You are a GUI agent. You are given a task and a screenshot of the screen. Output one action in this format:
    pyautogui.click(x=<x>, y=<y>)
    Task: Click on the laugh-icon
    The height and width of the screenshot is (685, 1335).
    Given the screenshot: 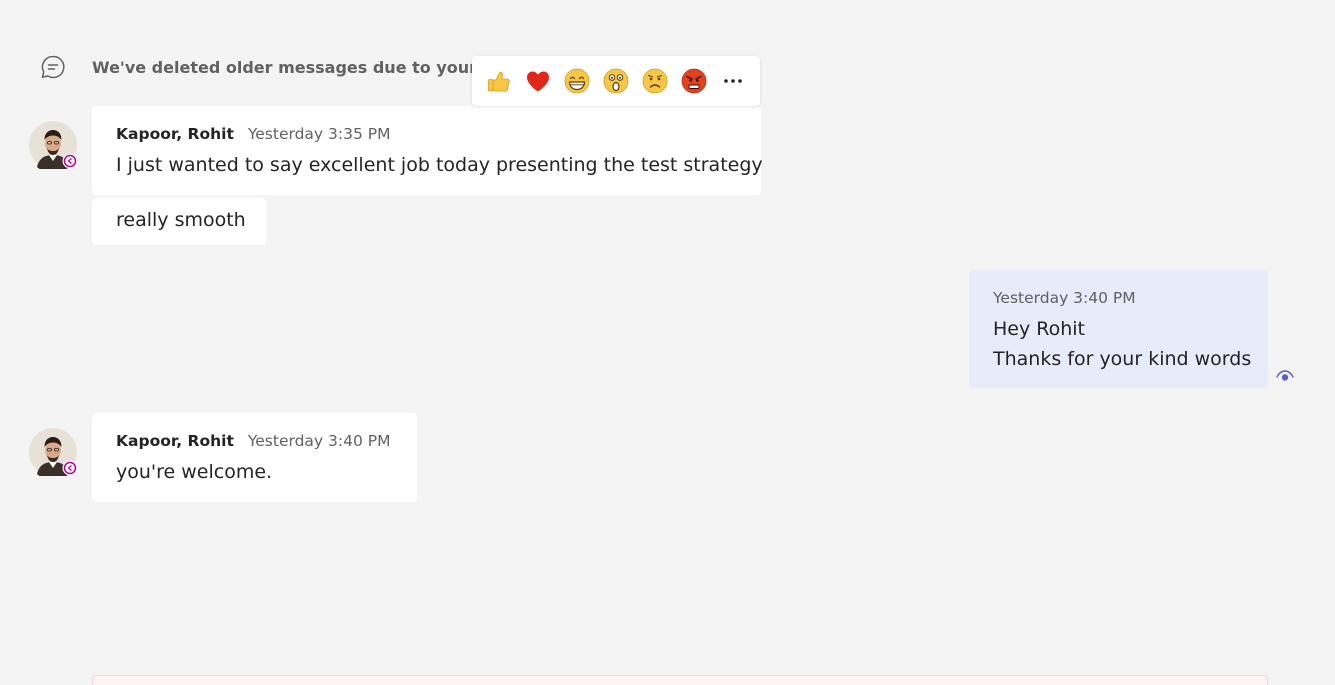 What is the action you would take?
    pyautogui.click(x=577, y=81)
    